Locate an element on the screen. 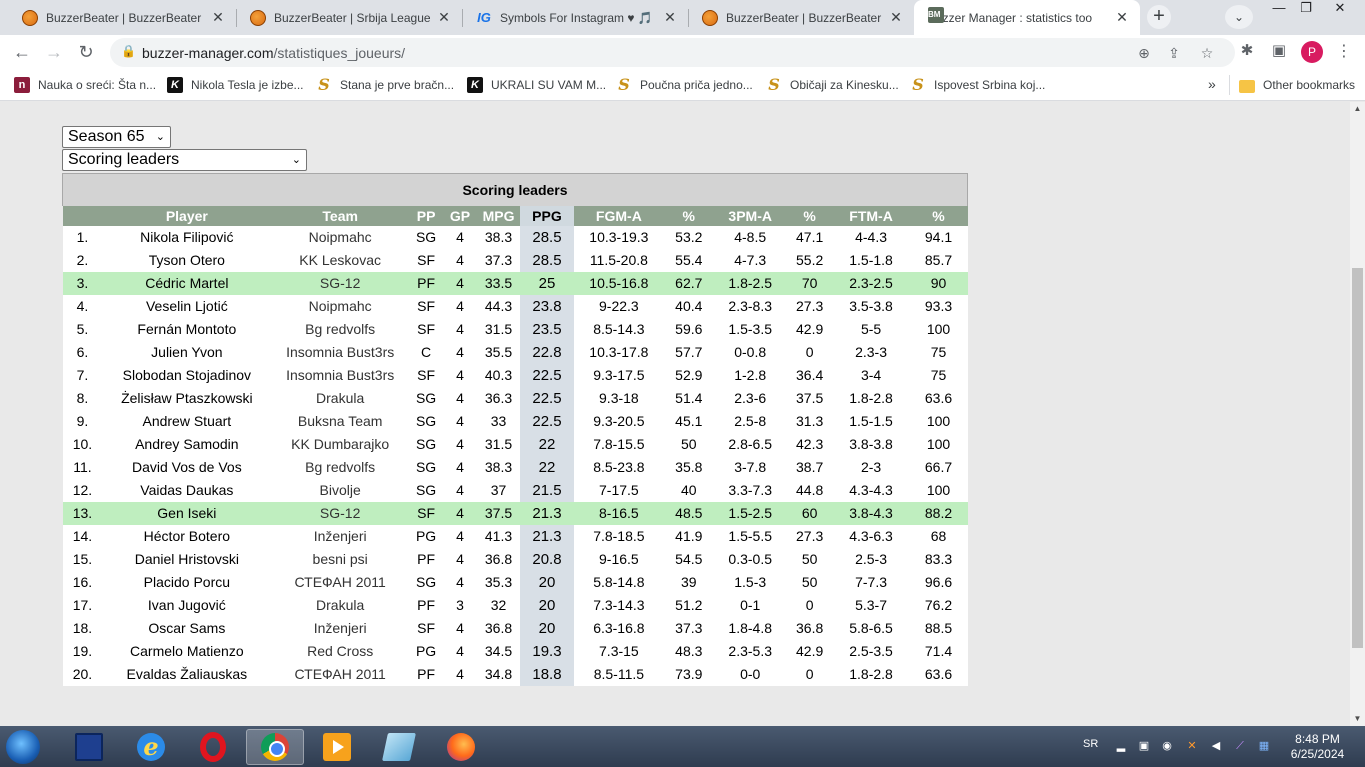  cell-team: Buksna Team is located at coordinates (340, 421).